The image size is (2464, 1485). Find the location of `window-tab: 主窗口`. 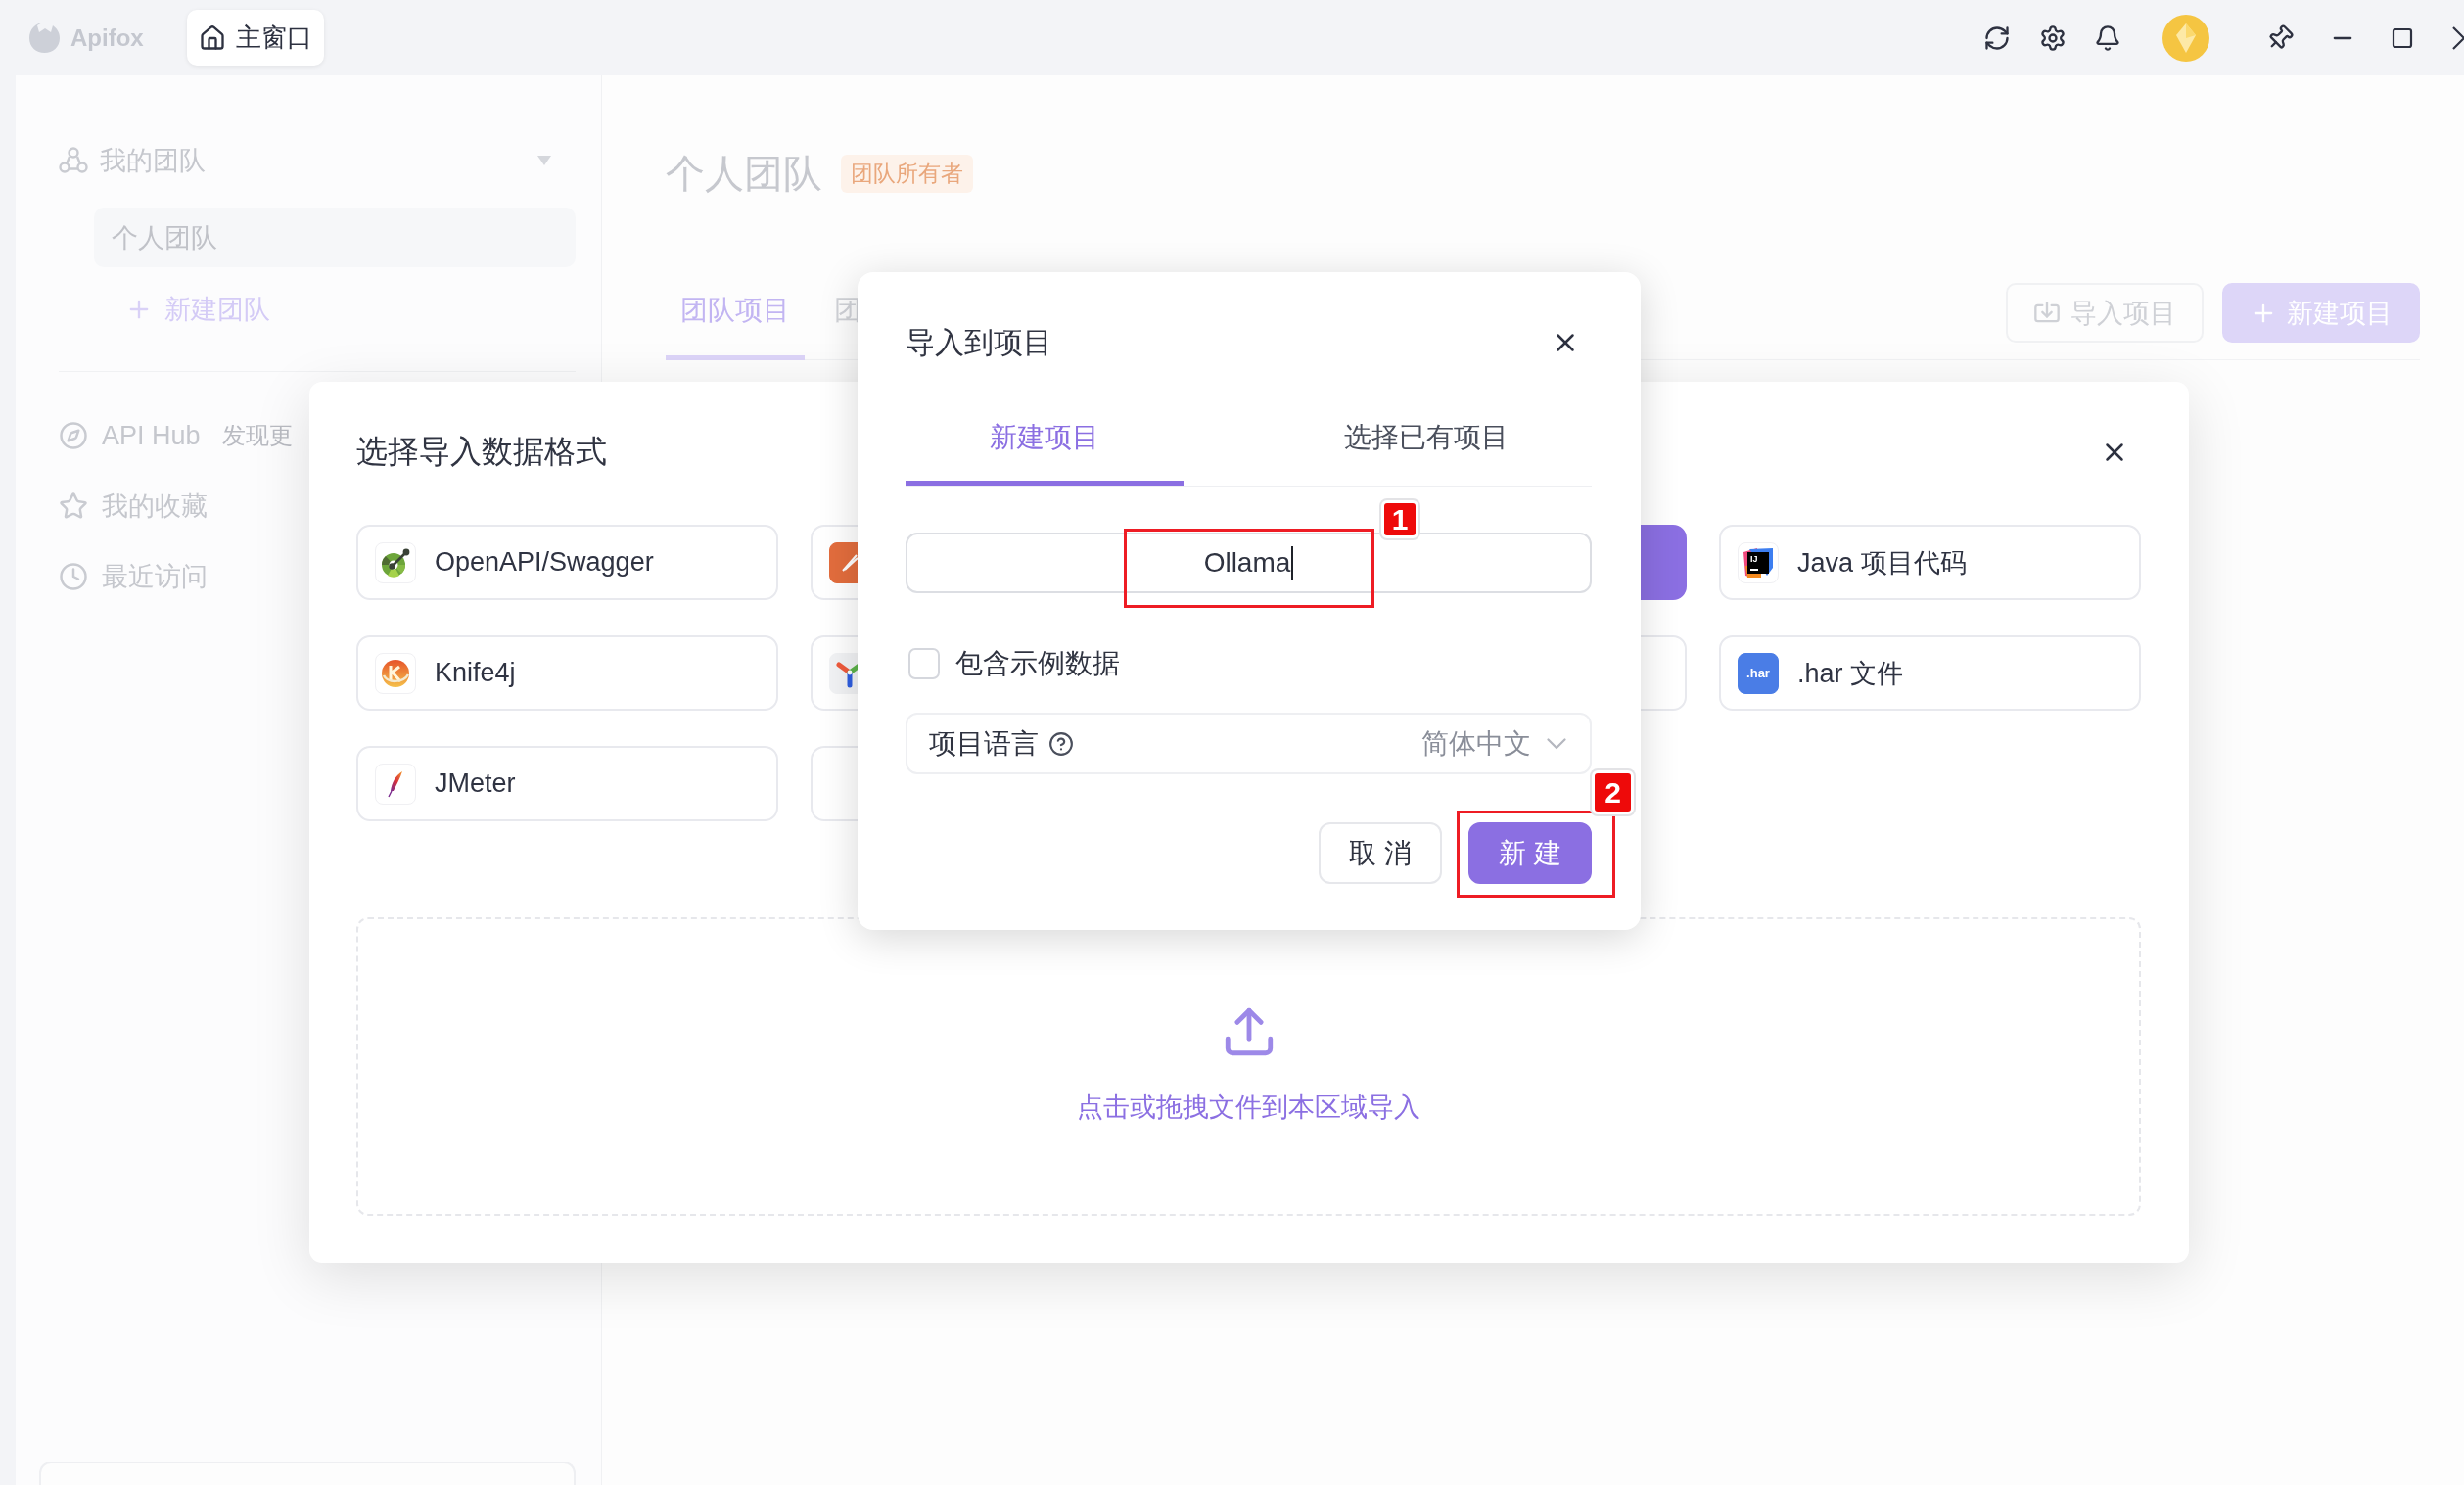

window-tab: 主窗口 is located at coordinates (255, 38).